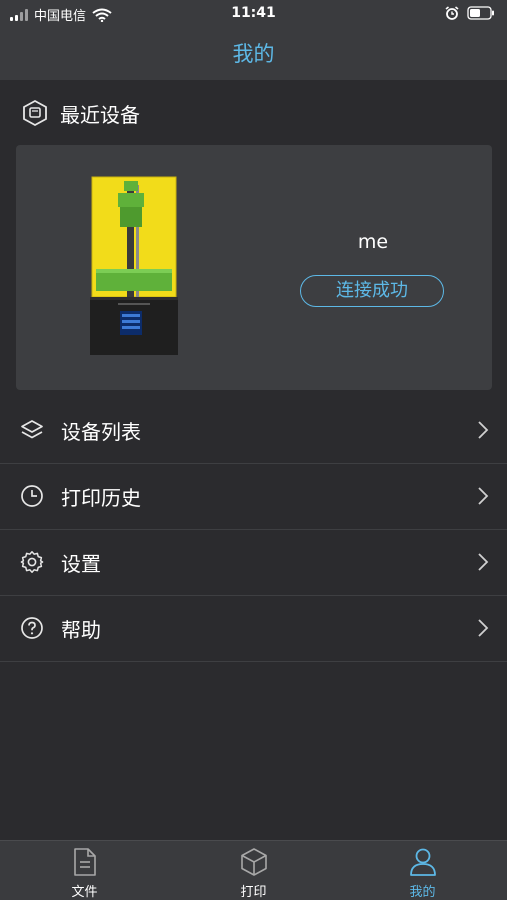 This screenshot has width=507, height=900. I want to click on menu-item-label: 设置, so click(81, 564).